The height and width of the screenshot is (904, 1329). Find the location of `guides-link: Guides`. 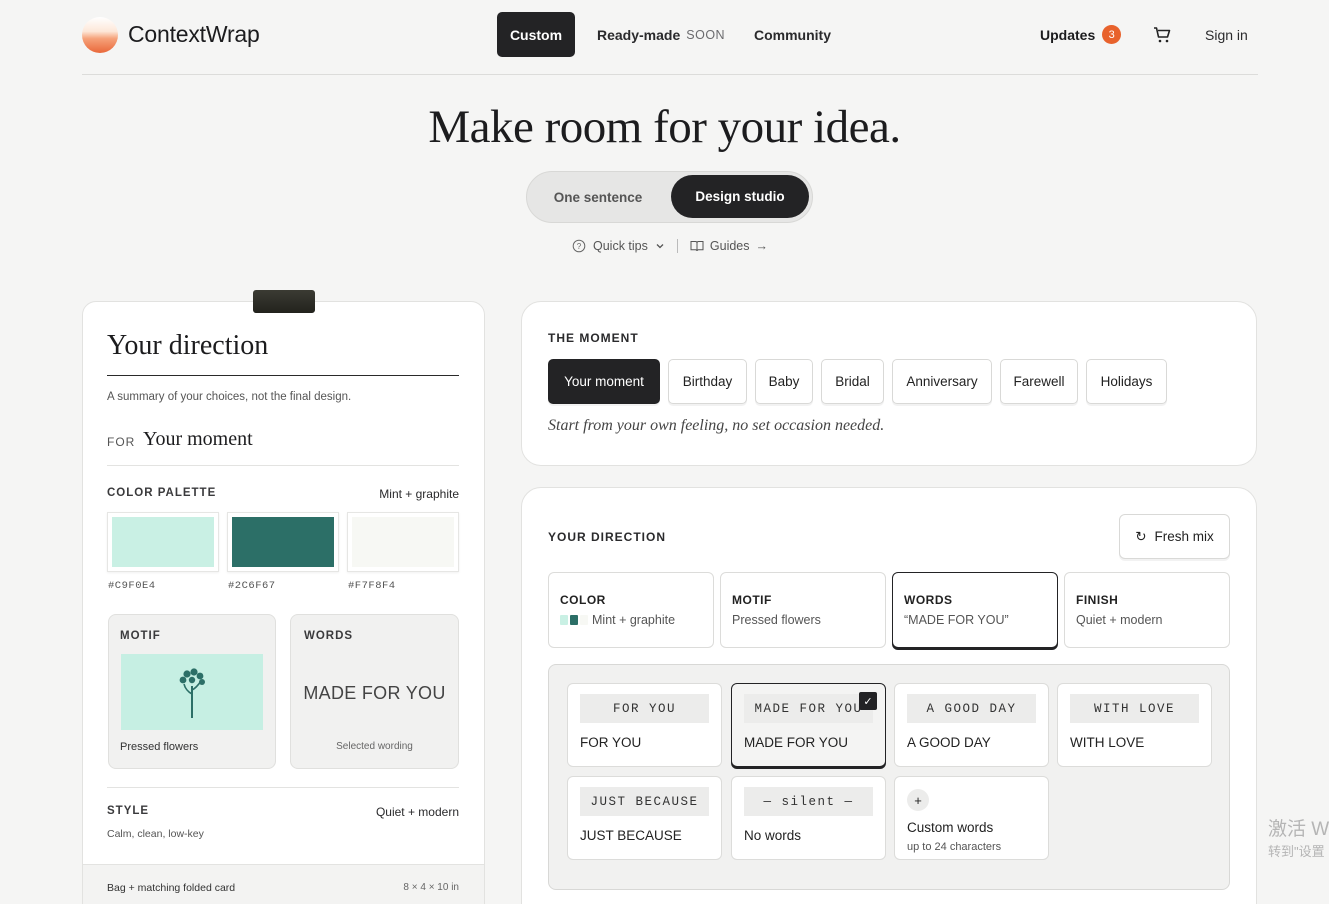

guides-link: Guides is located at coordinates (730, 246).